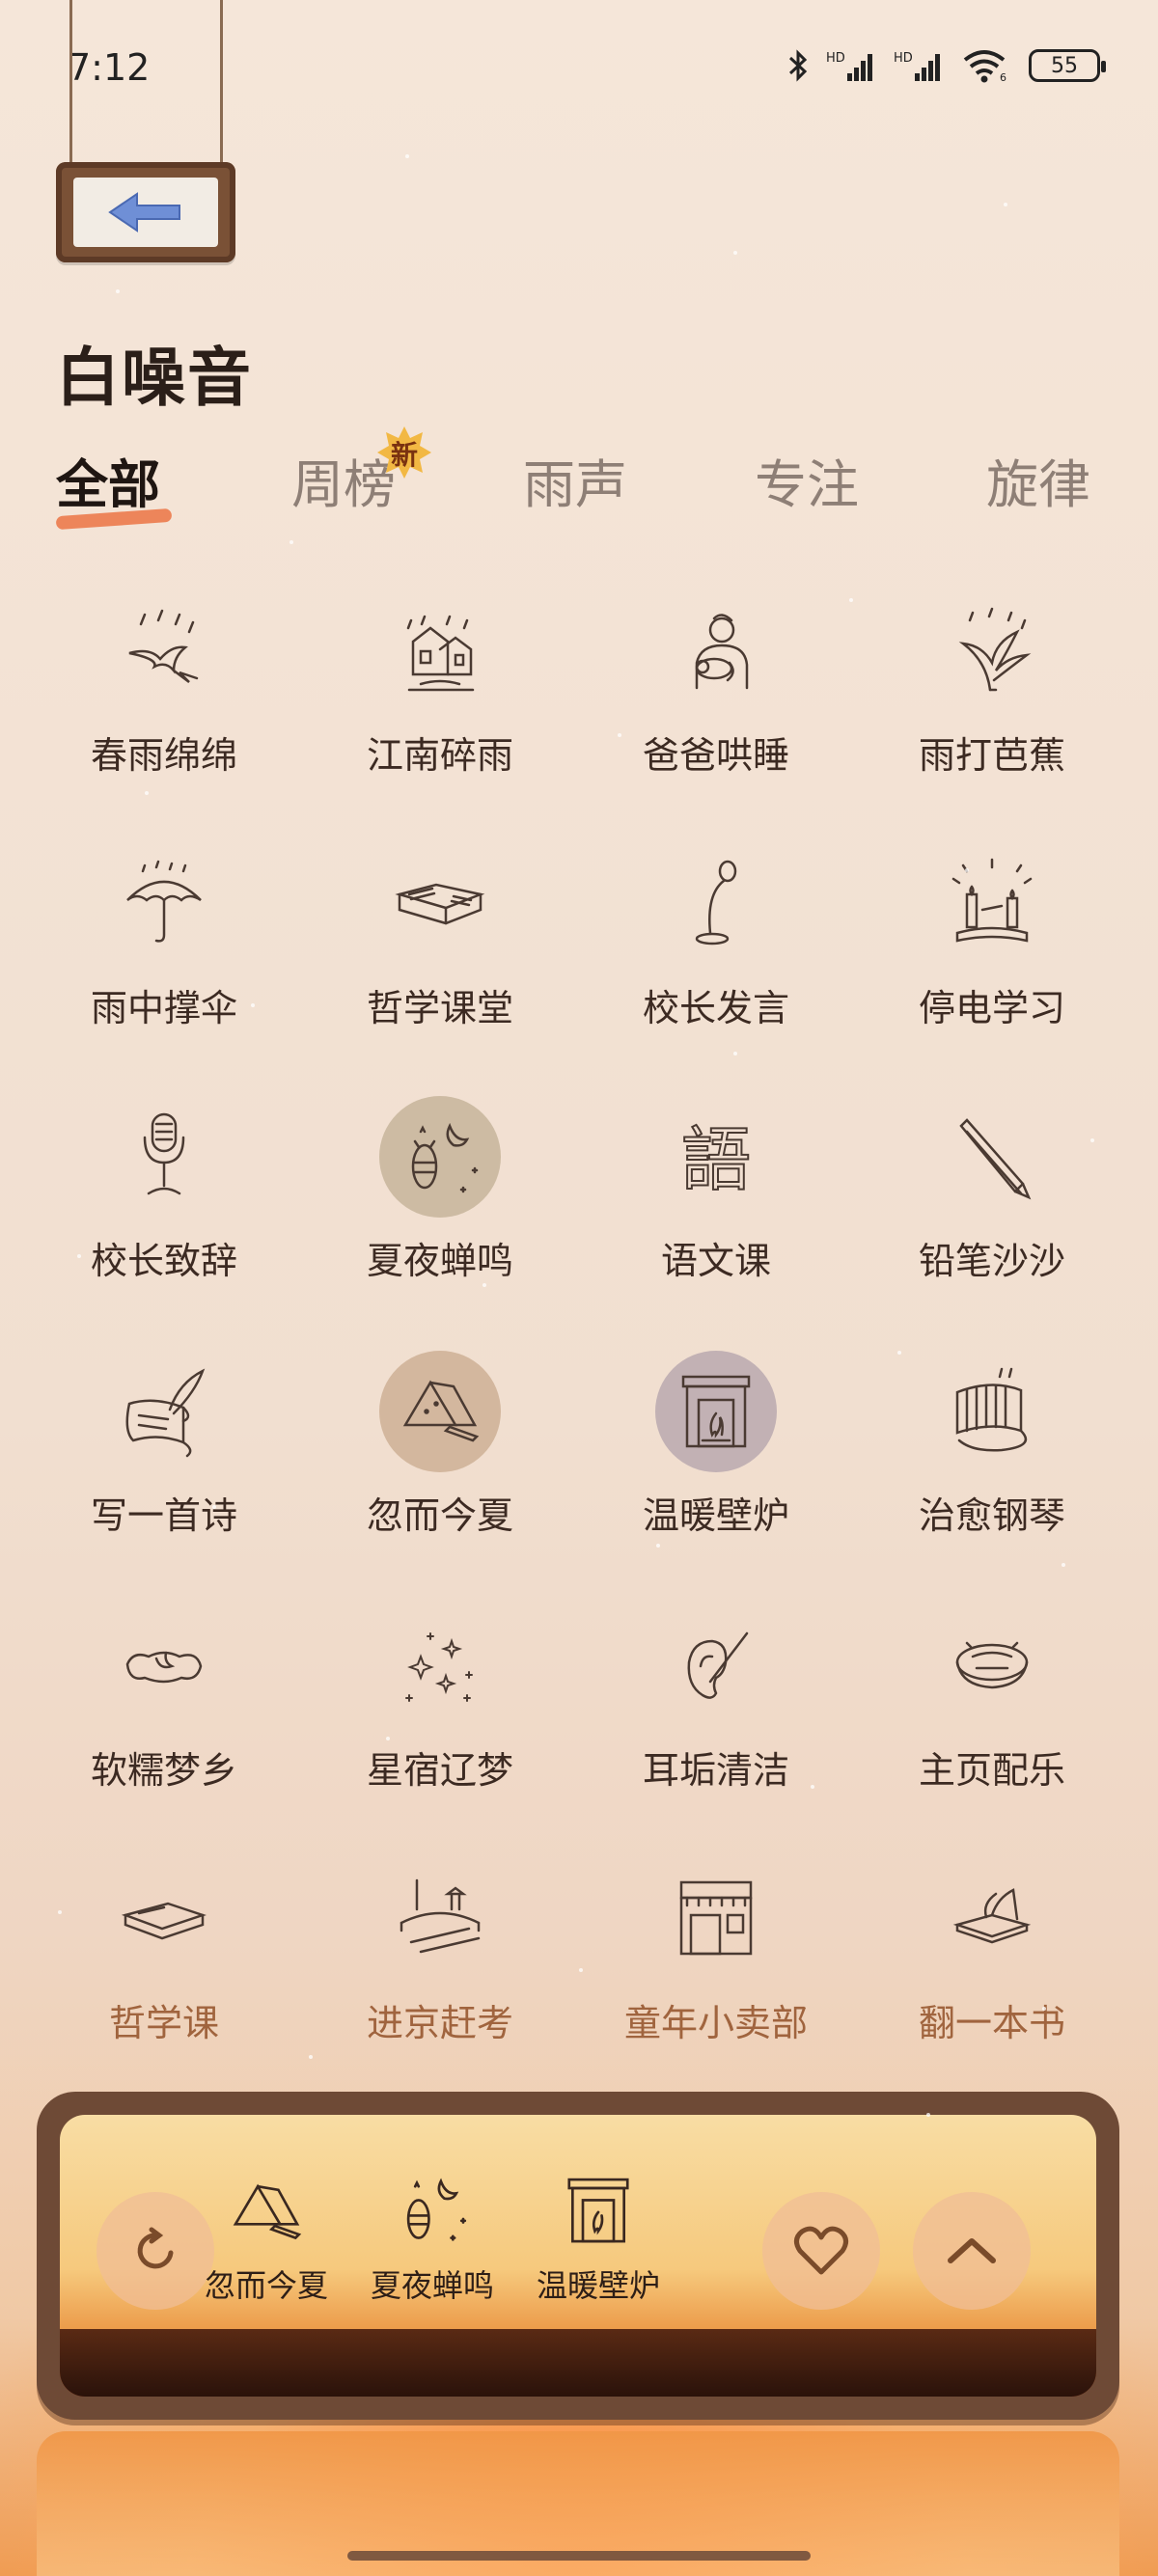  What do you see at coordinates (439, 1008) in the screenshot?
I see `sound-label: 哲学课堂` at bounding box center [439, 1008].